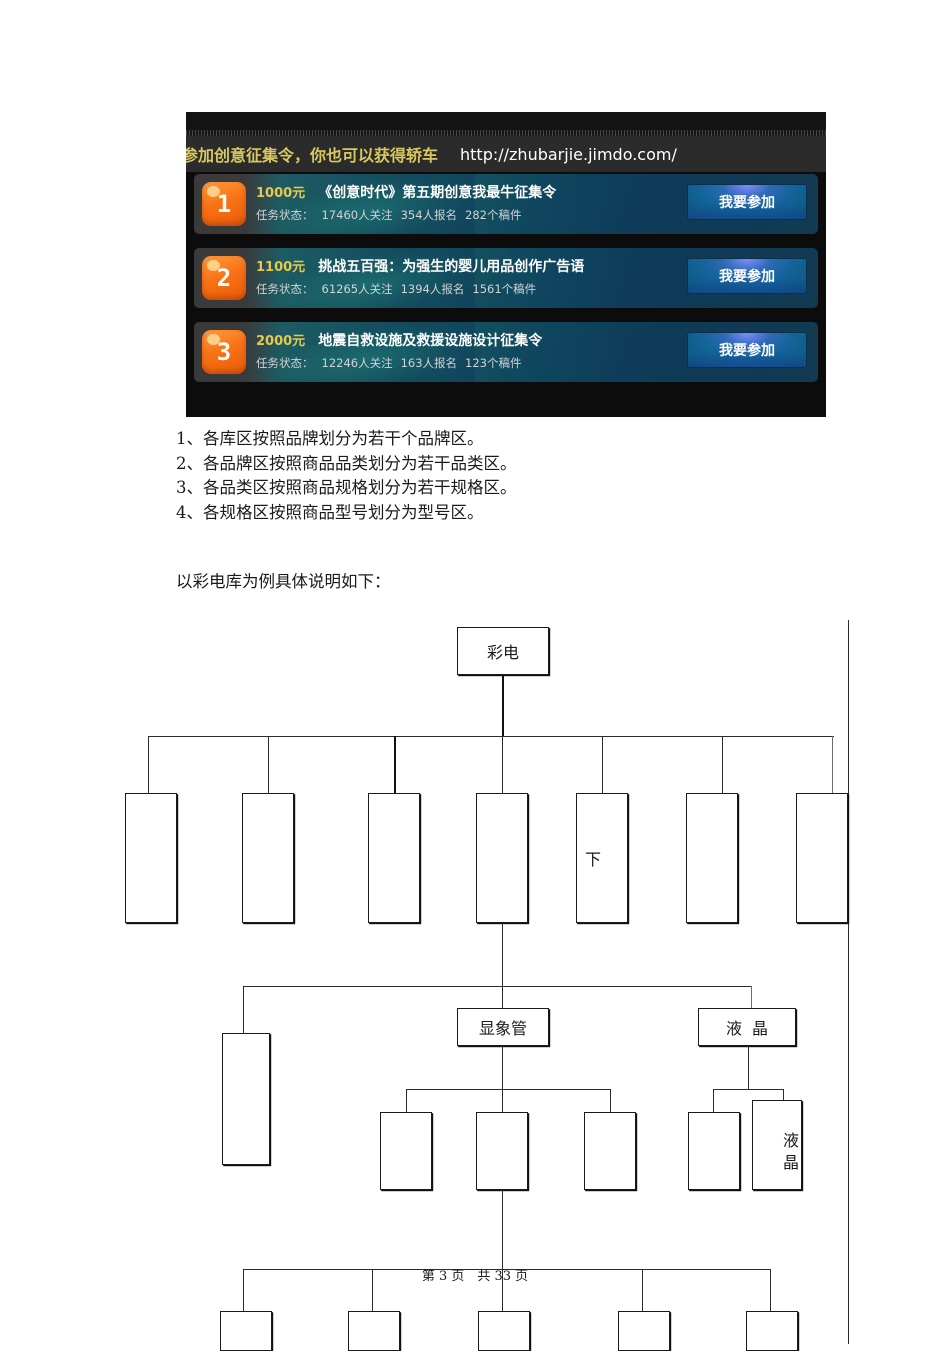 This screenshot has width=950, height=1351. Describe the element at coordinates (713, 1100) in the screenshot. I see `connector-lcd-drop` at that location.